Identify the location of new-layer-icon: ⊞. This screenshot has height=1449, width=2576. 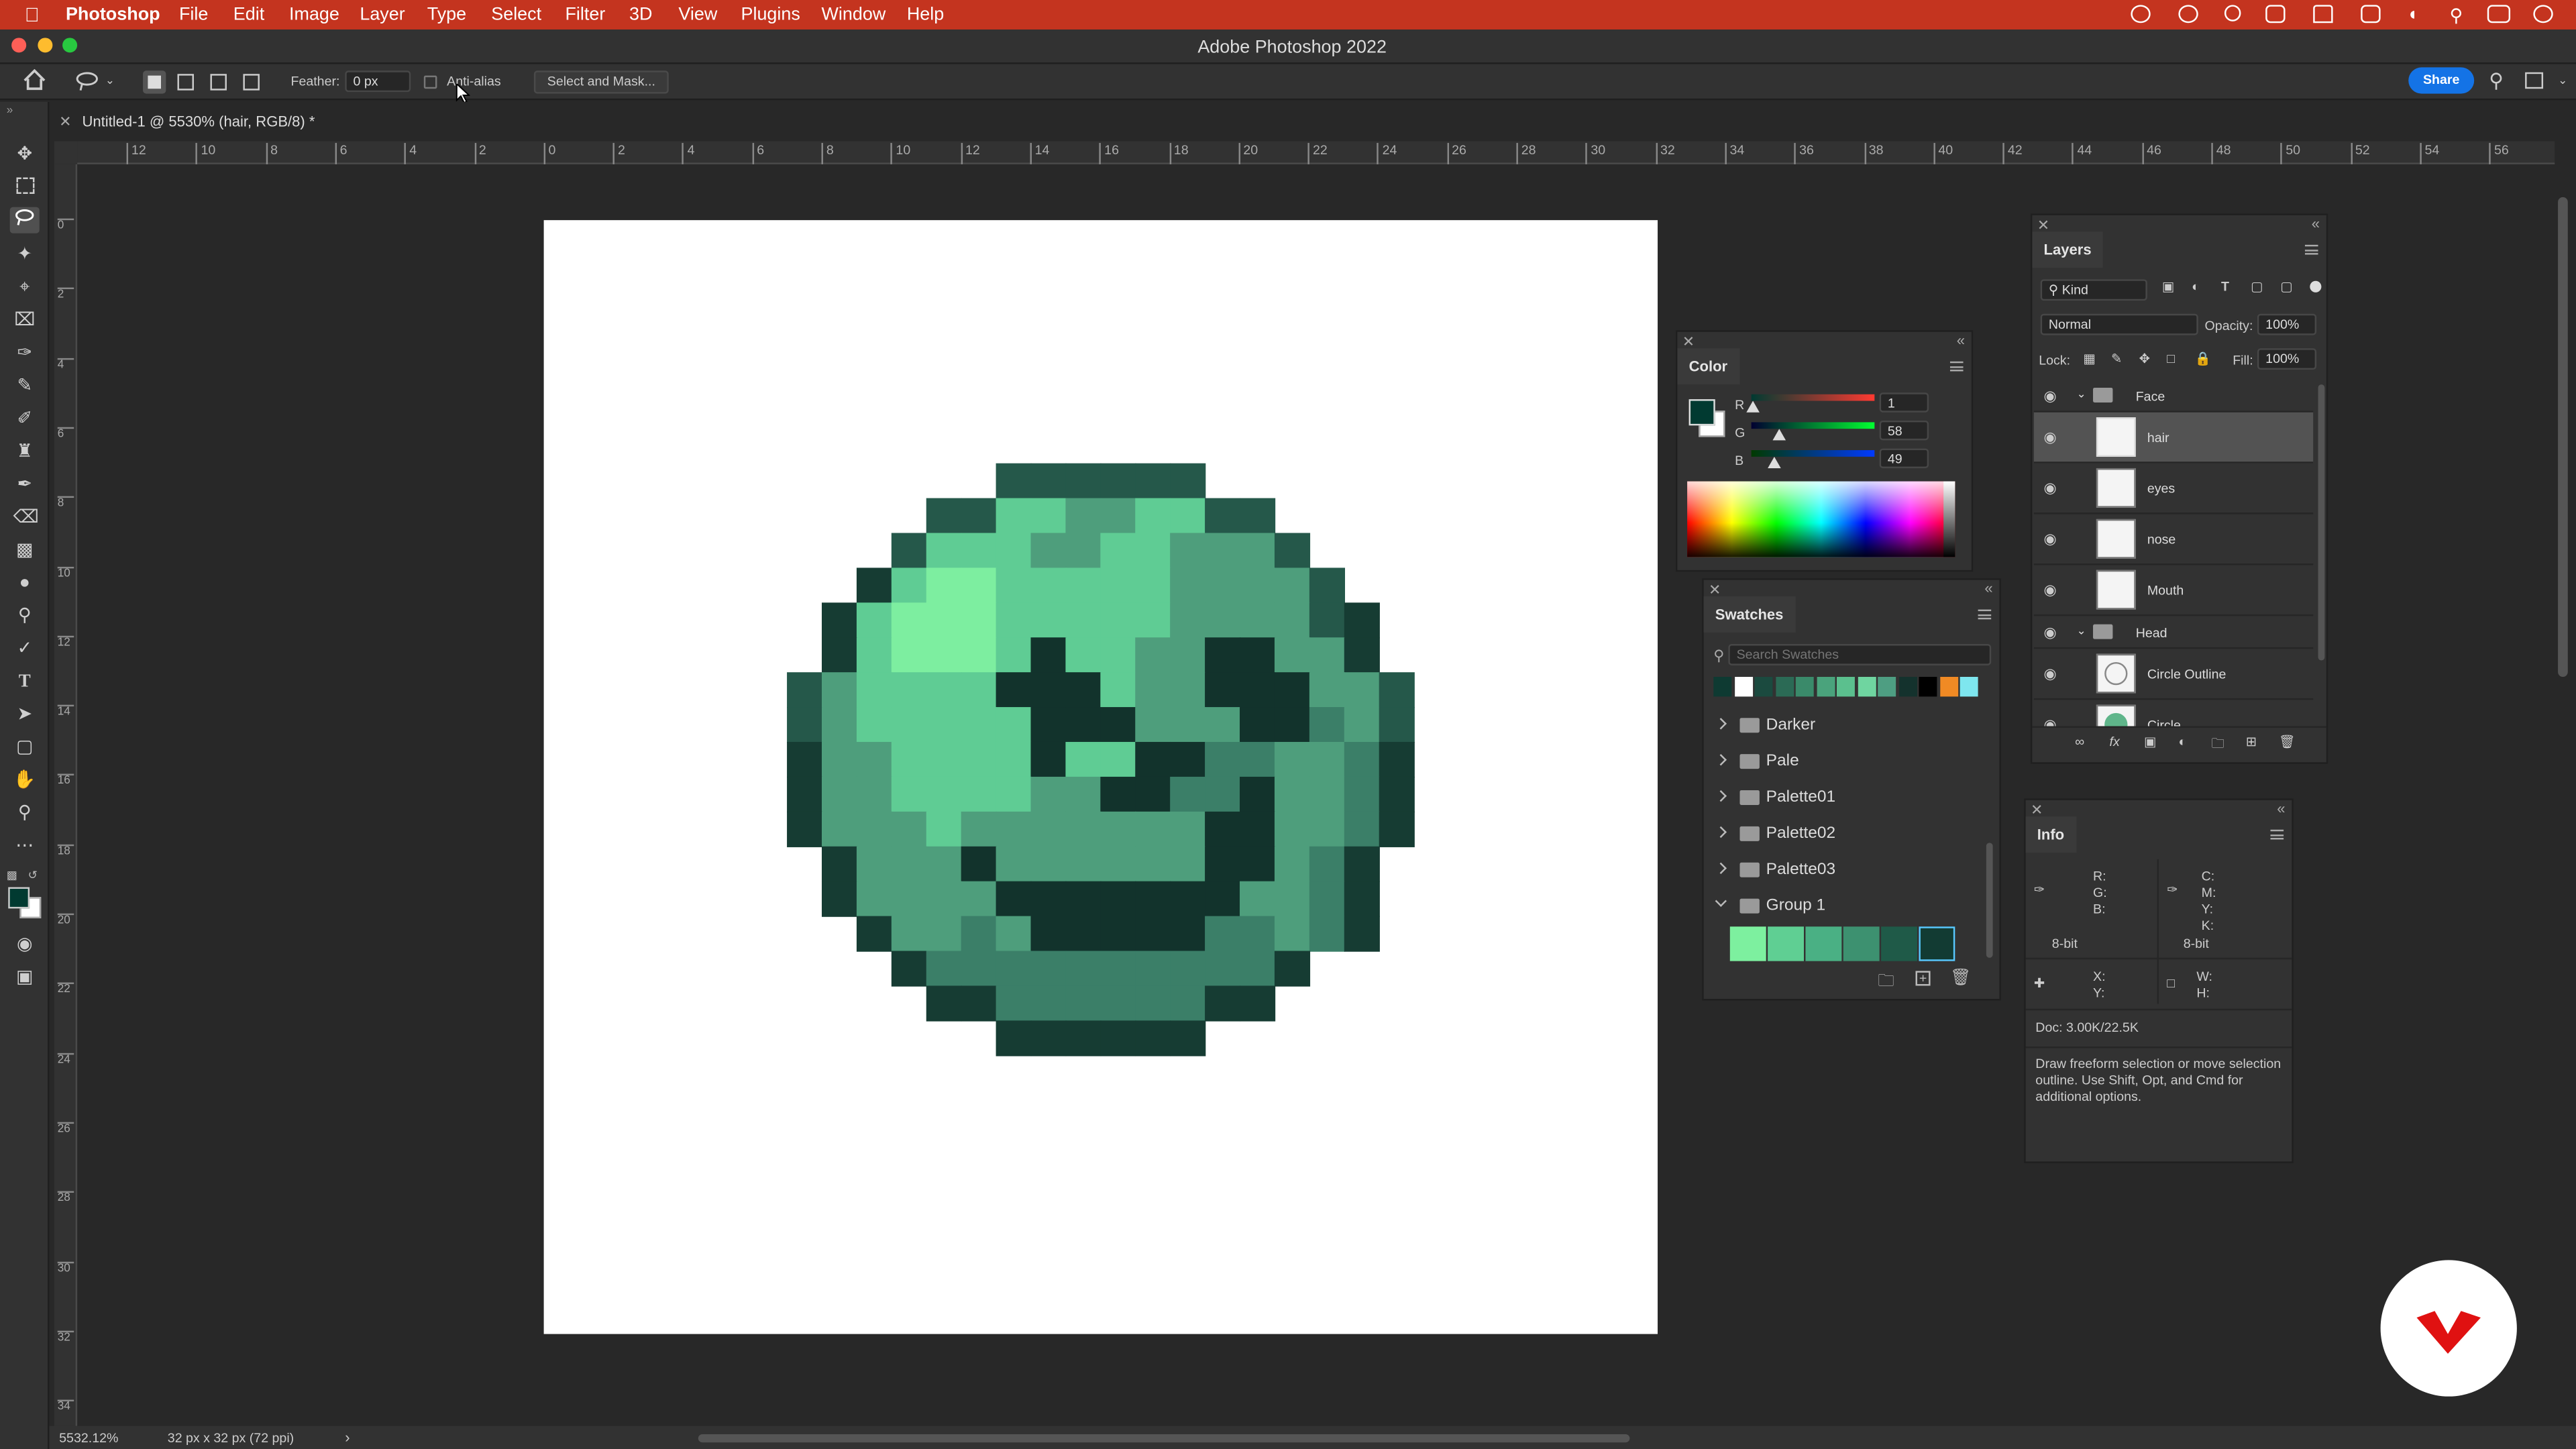
(2251, 742).